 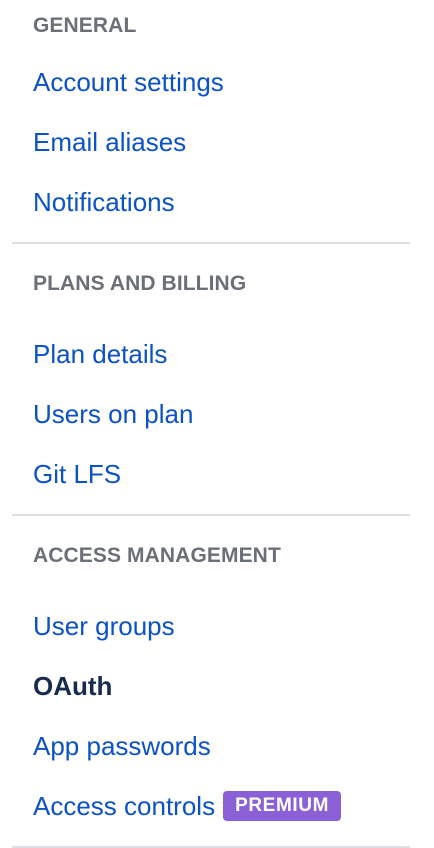 I want to click on section-heading-general: GENERAL, so click(x=85, y=25).